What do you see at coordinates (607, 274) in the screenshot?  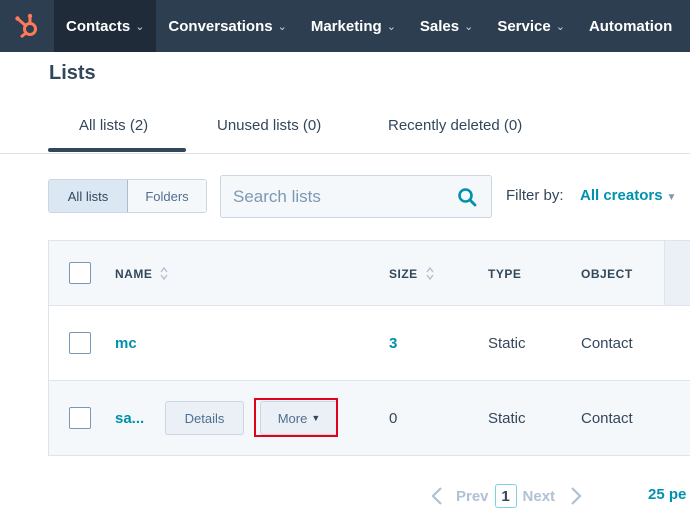 I see `column-header-object: OBJECT` at bounding box center [607, 274].